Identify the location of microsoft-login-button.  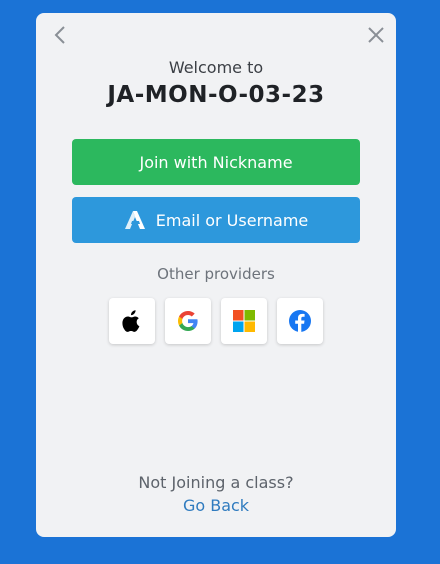
(244, 321).